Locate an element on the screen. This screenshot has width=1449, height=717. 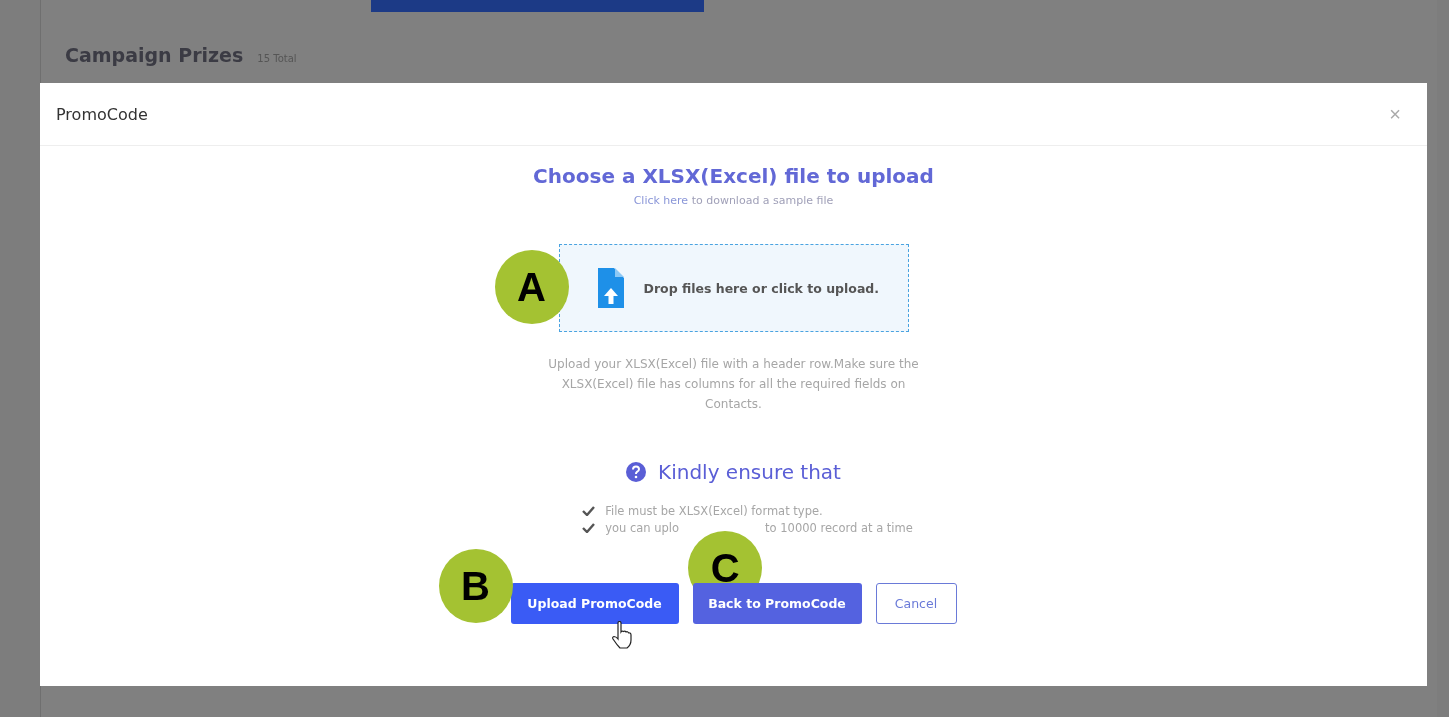
rule-text: you can uplo is located at coordinates (642, 528).